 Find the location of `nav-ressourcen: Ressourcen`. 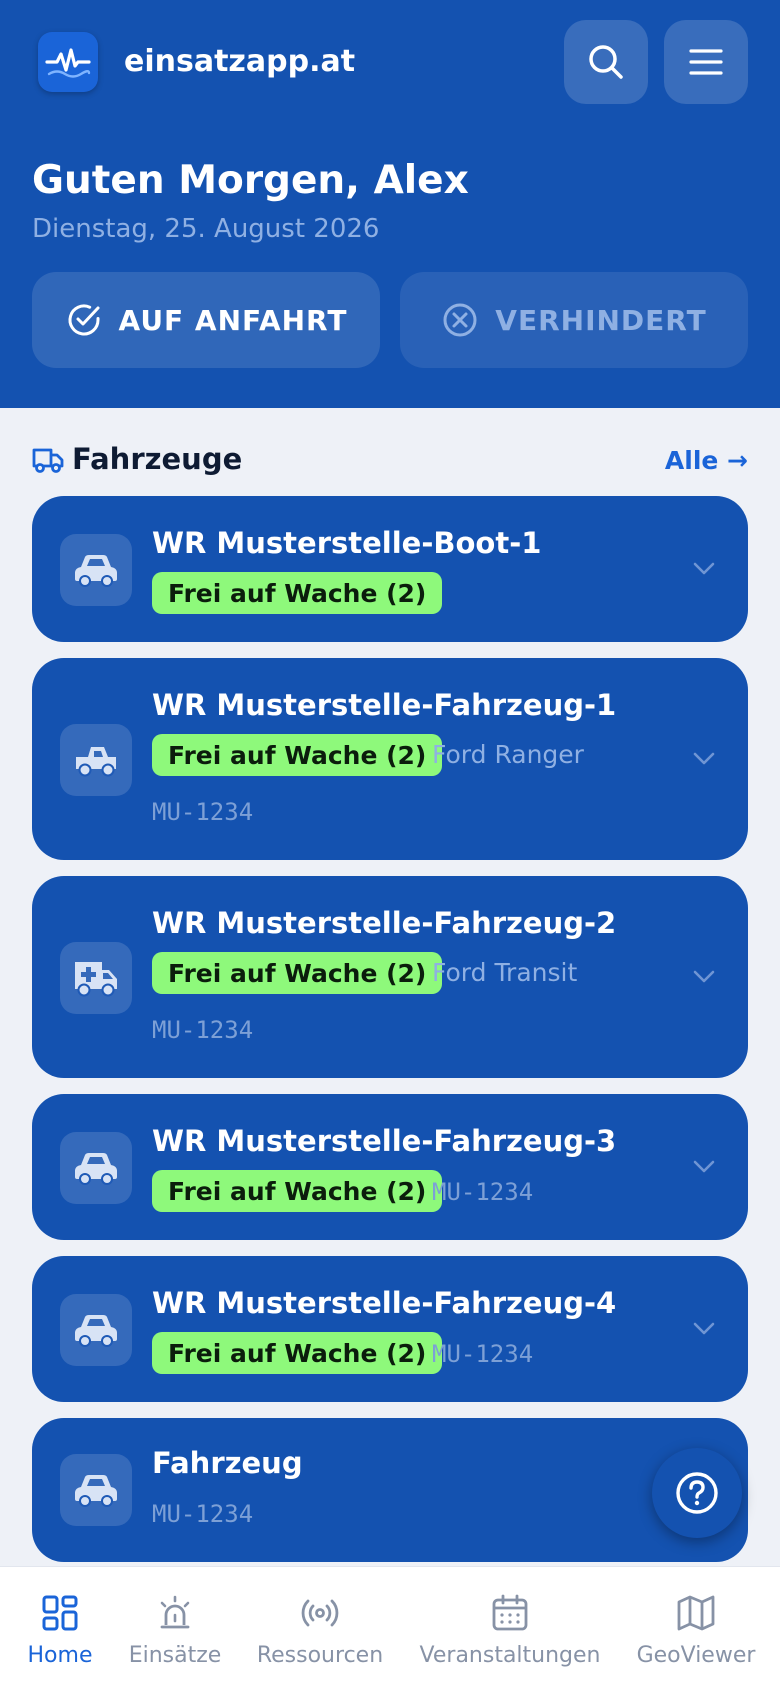

nav-ressourcen: Ressourcen is located at coordinates (320, 1627).